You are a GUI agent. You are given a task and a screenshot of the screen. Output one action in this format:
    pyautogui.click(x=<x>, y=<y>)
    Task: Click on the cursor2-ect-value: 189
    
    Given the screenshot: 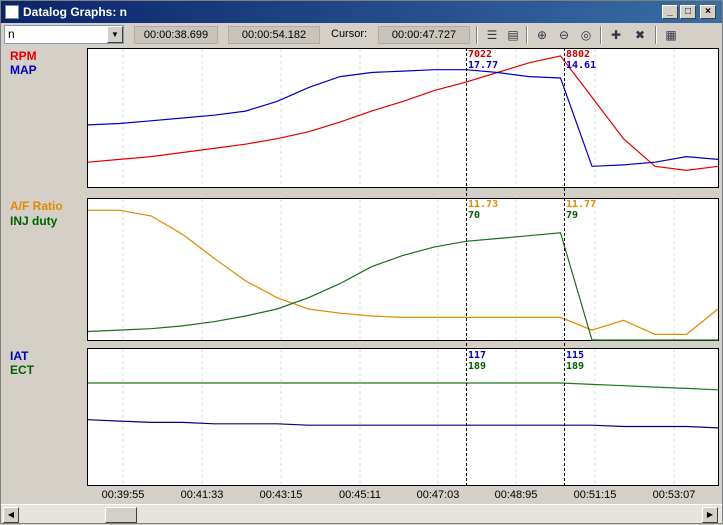 What is the action you would take?
    pyautogui.click(x=575, y=366)
    